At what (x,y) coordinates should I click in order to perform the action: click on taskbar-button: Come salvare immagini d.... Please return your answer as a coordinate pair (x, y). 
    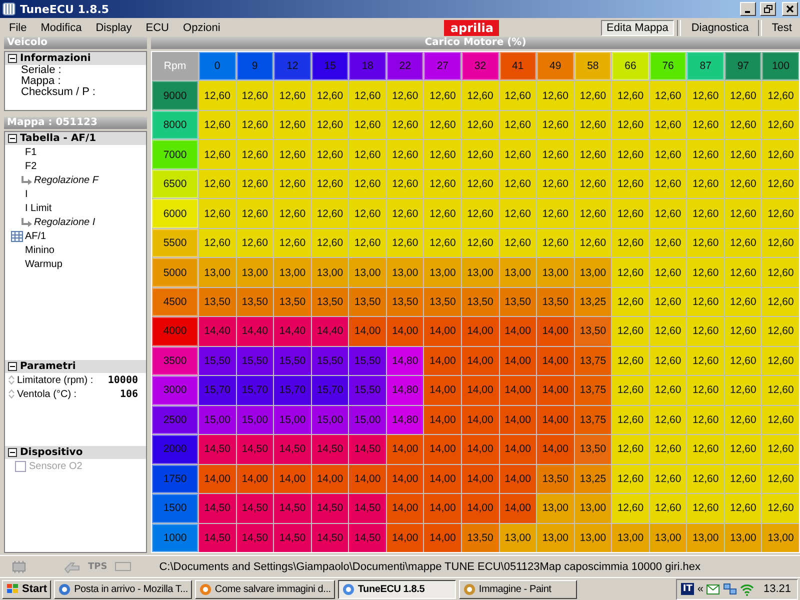
    Looking at the image, I should click on (264, 589).